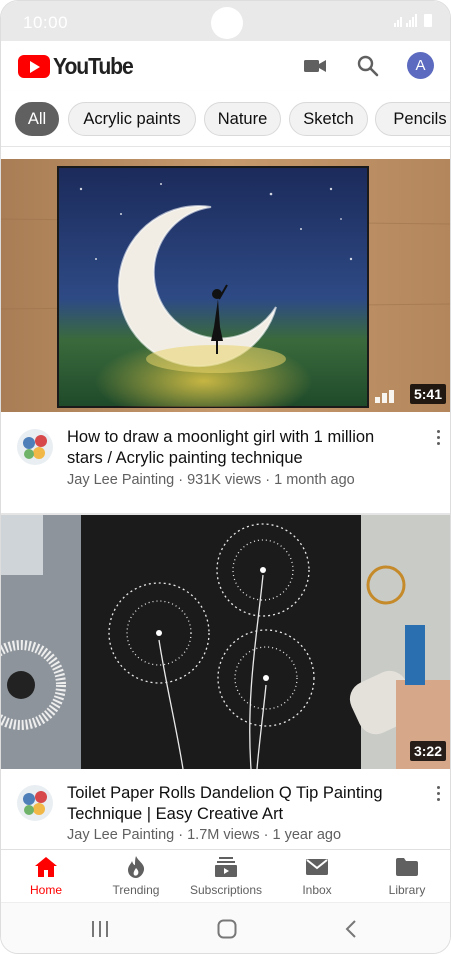 The width and height of the screenshot is (451, 954). What do you see at coordinates (100, 929) in the screenshot?
I see `recent-apps-icon` at bounding box center [100, 929].